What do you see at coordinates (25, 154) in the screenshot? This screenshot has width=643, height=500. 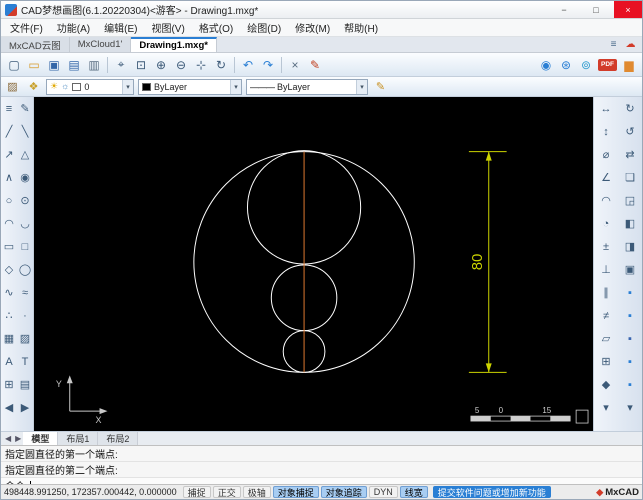 I see `triangle-icon: △` at bounding box center [25, 154].